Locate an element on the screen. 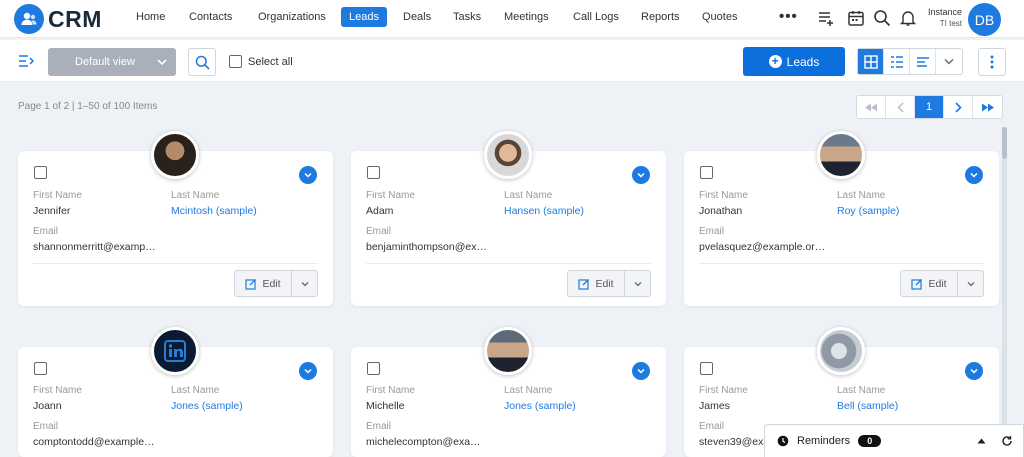 The height and width of the screenshot is (457, 1024). nav-contacts: Contacts is located at coordinates (210, 17).